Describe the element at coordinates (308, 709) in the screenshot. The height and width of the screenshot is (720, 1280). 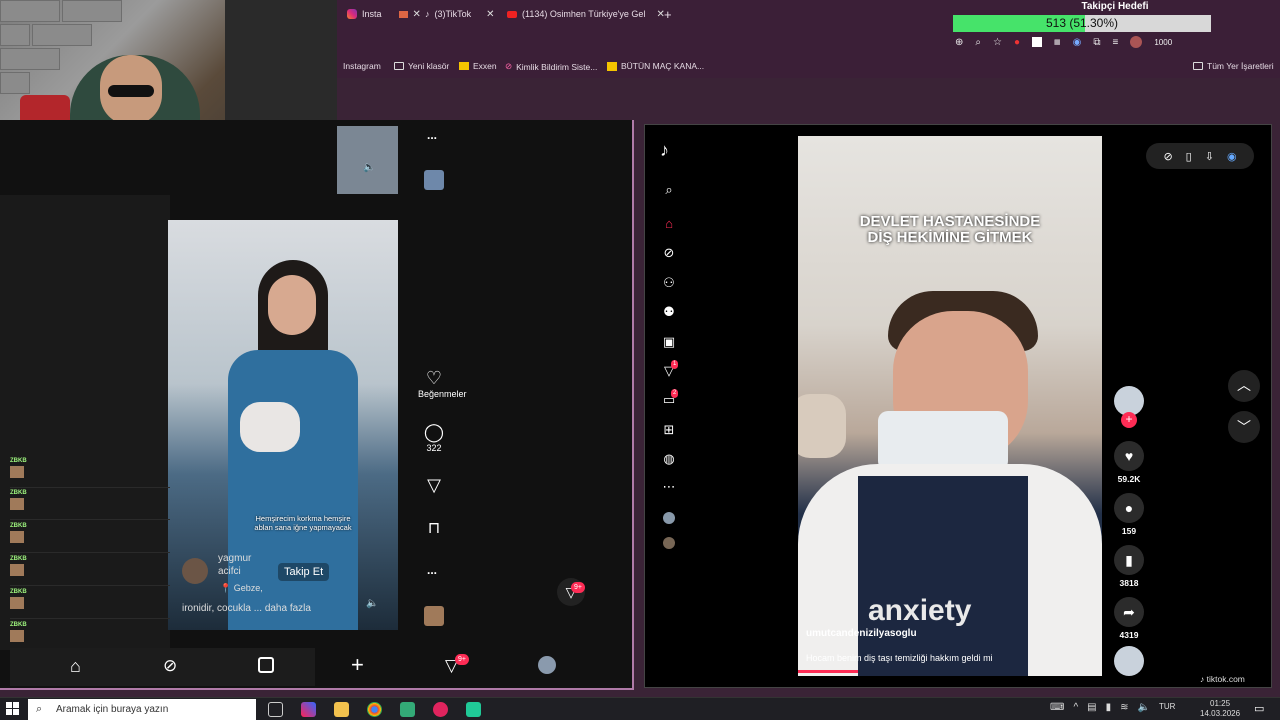
I see `copilot-icon` at that location.